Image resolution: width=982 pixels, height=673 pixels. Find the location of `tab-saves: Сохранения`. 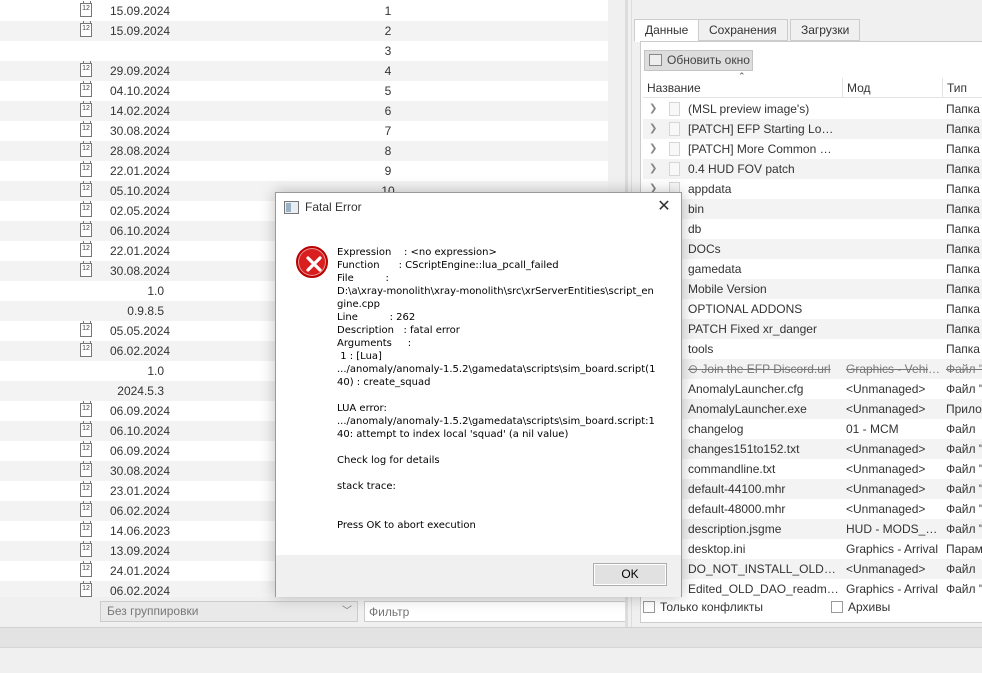

tab-saves: Сохранения is located at coordinates (743, 30).